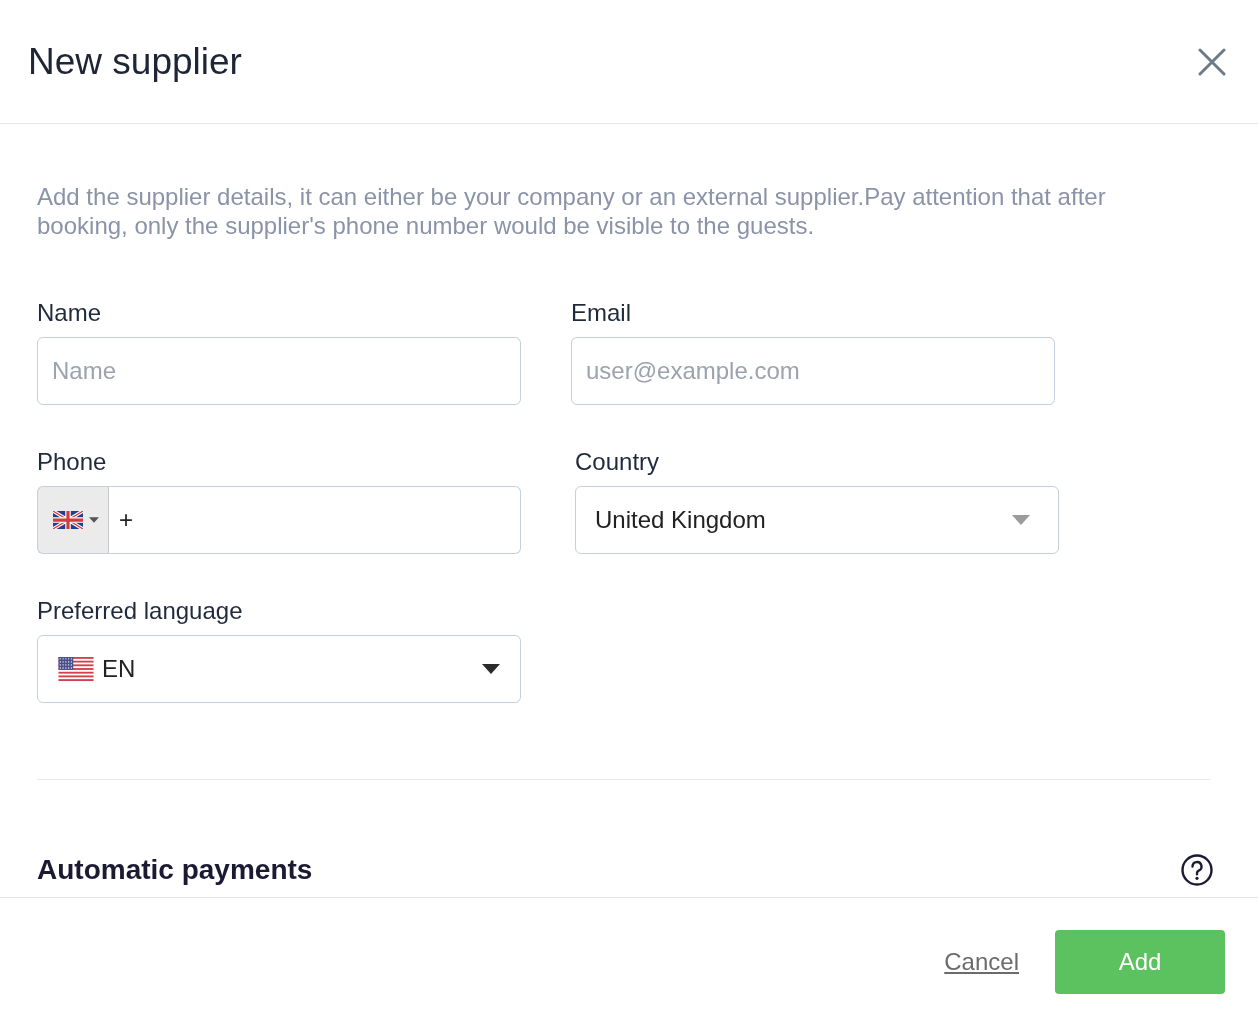  Describe the element at coordinates (315, 520) in the screenshot. I see `phone-input: +` at that location.